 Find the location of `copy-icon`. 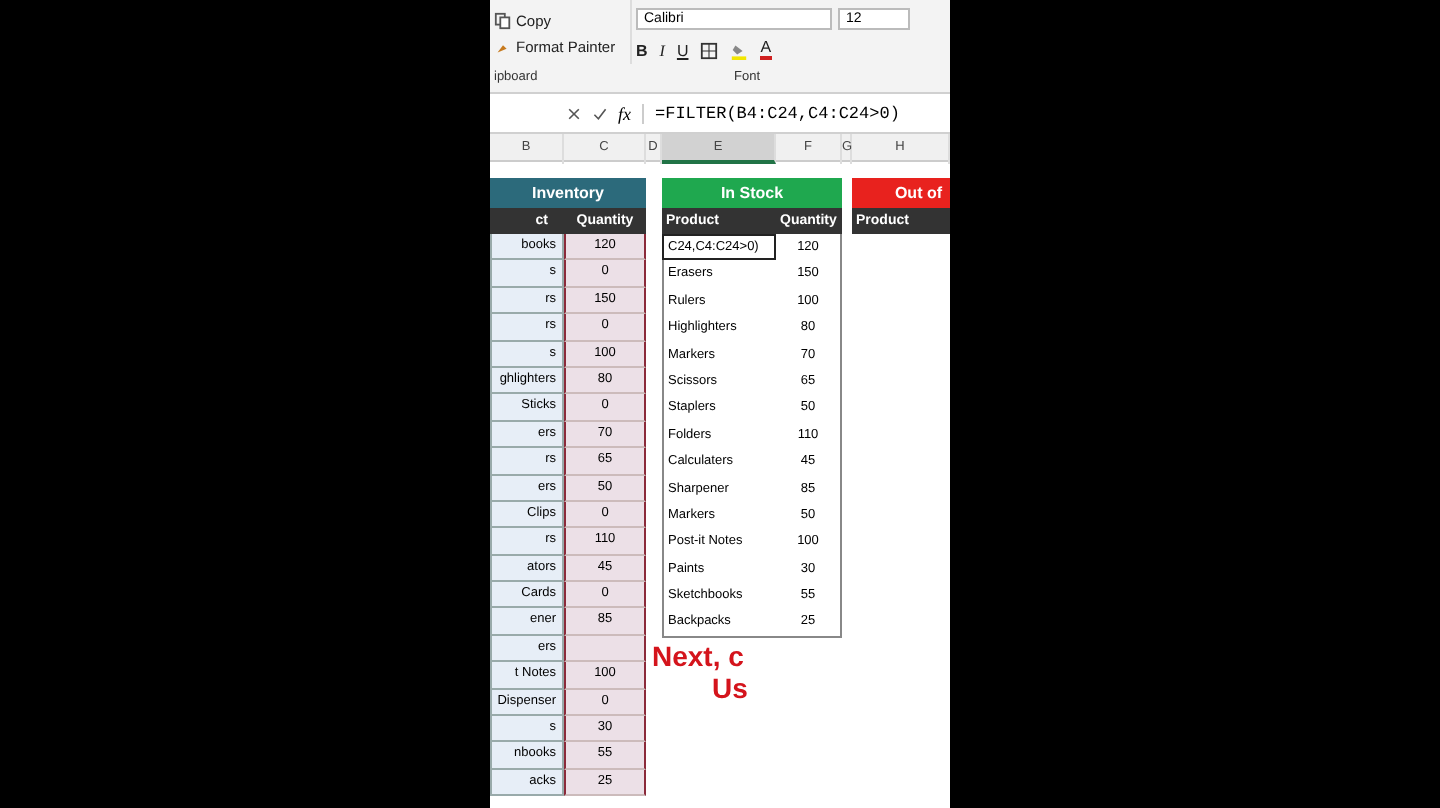

copy-icon is located at coordinates (503, 21).